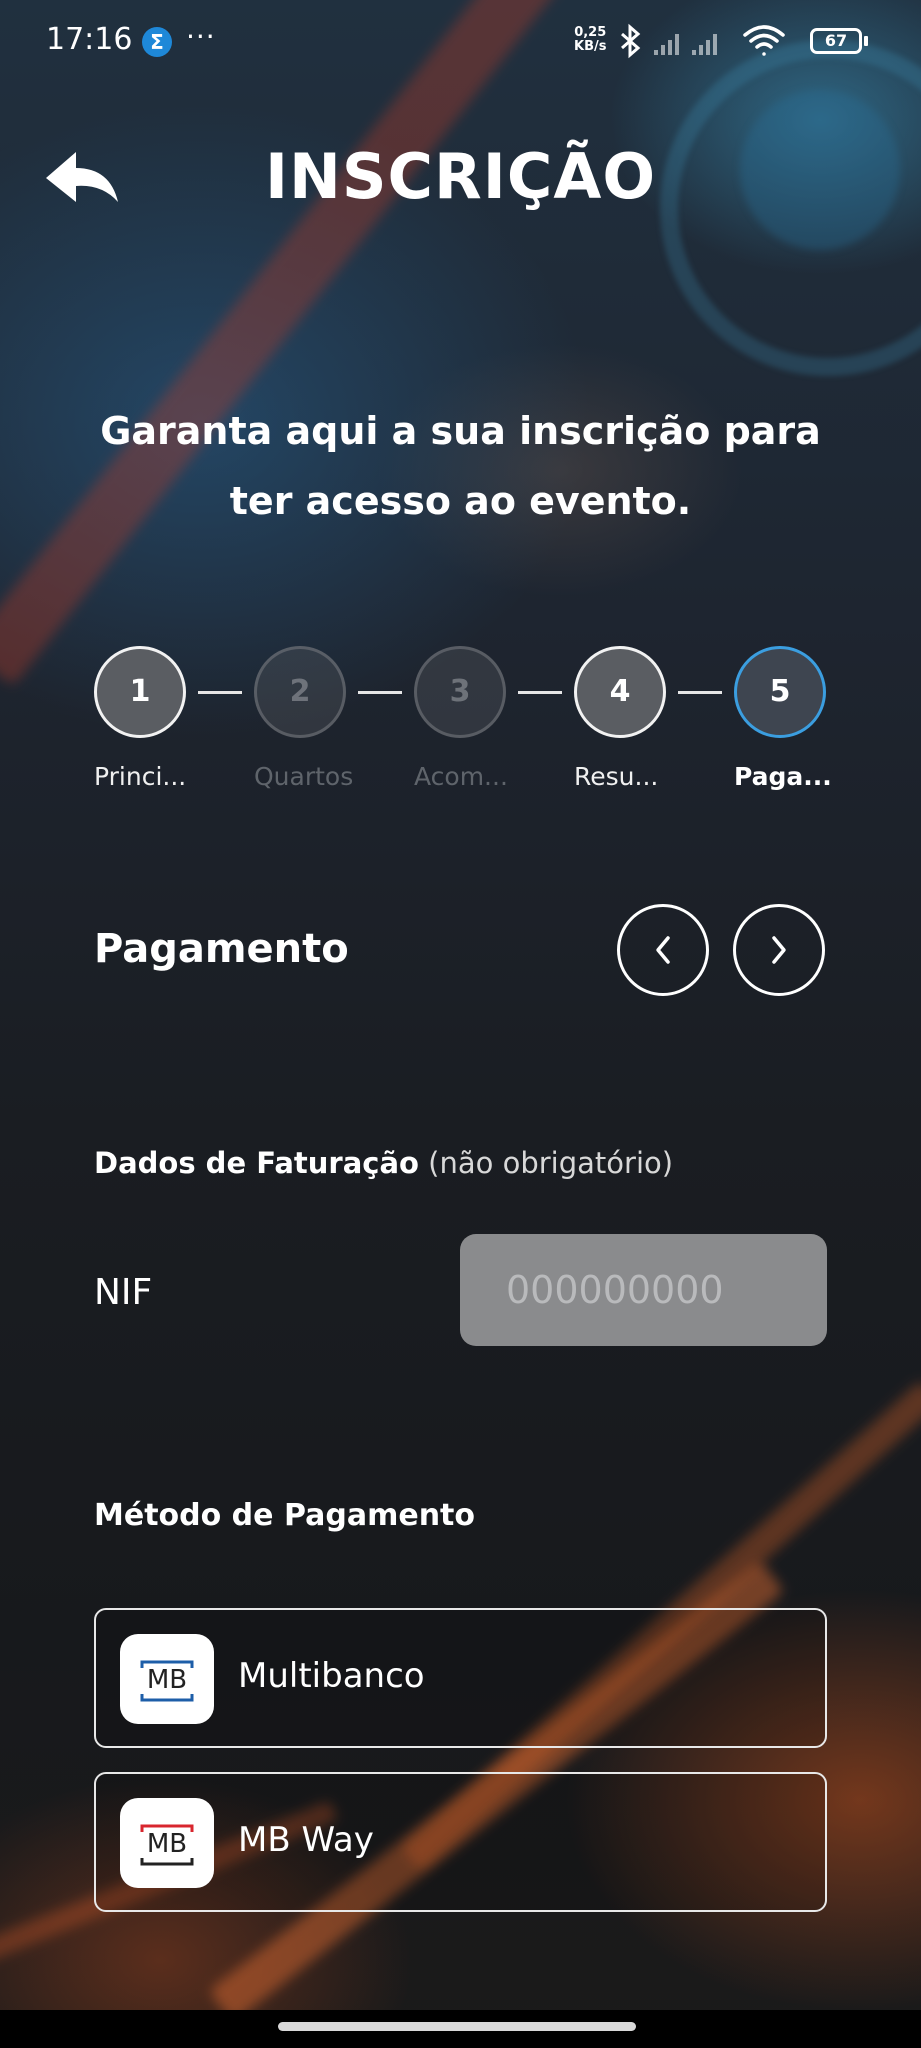 This screenshot has width=921, height=2048. Describe the element at coordinates (306, 1840) in the screenshot. I see `mbway-label: MB Way` at that location.